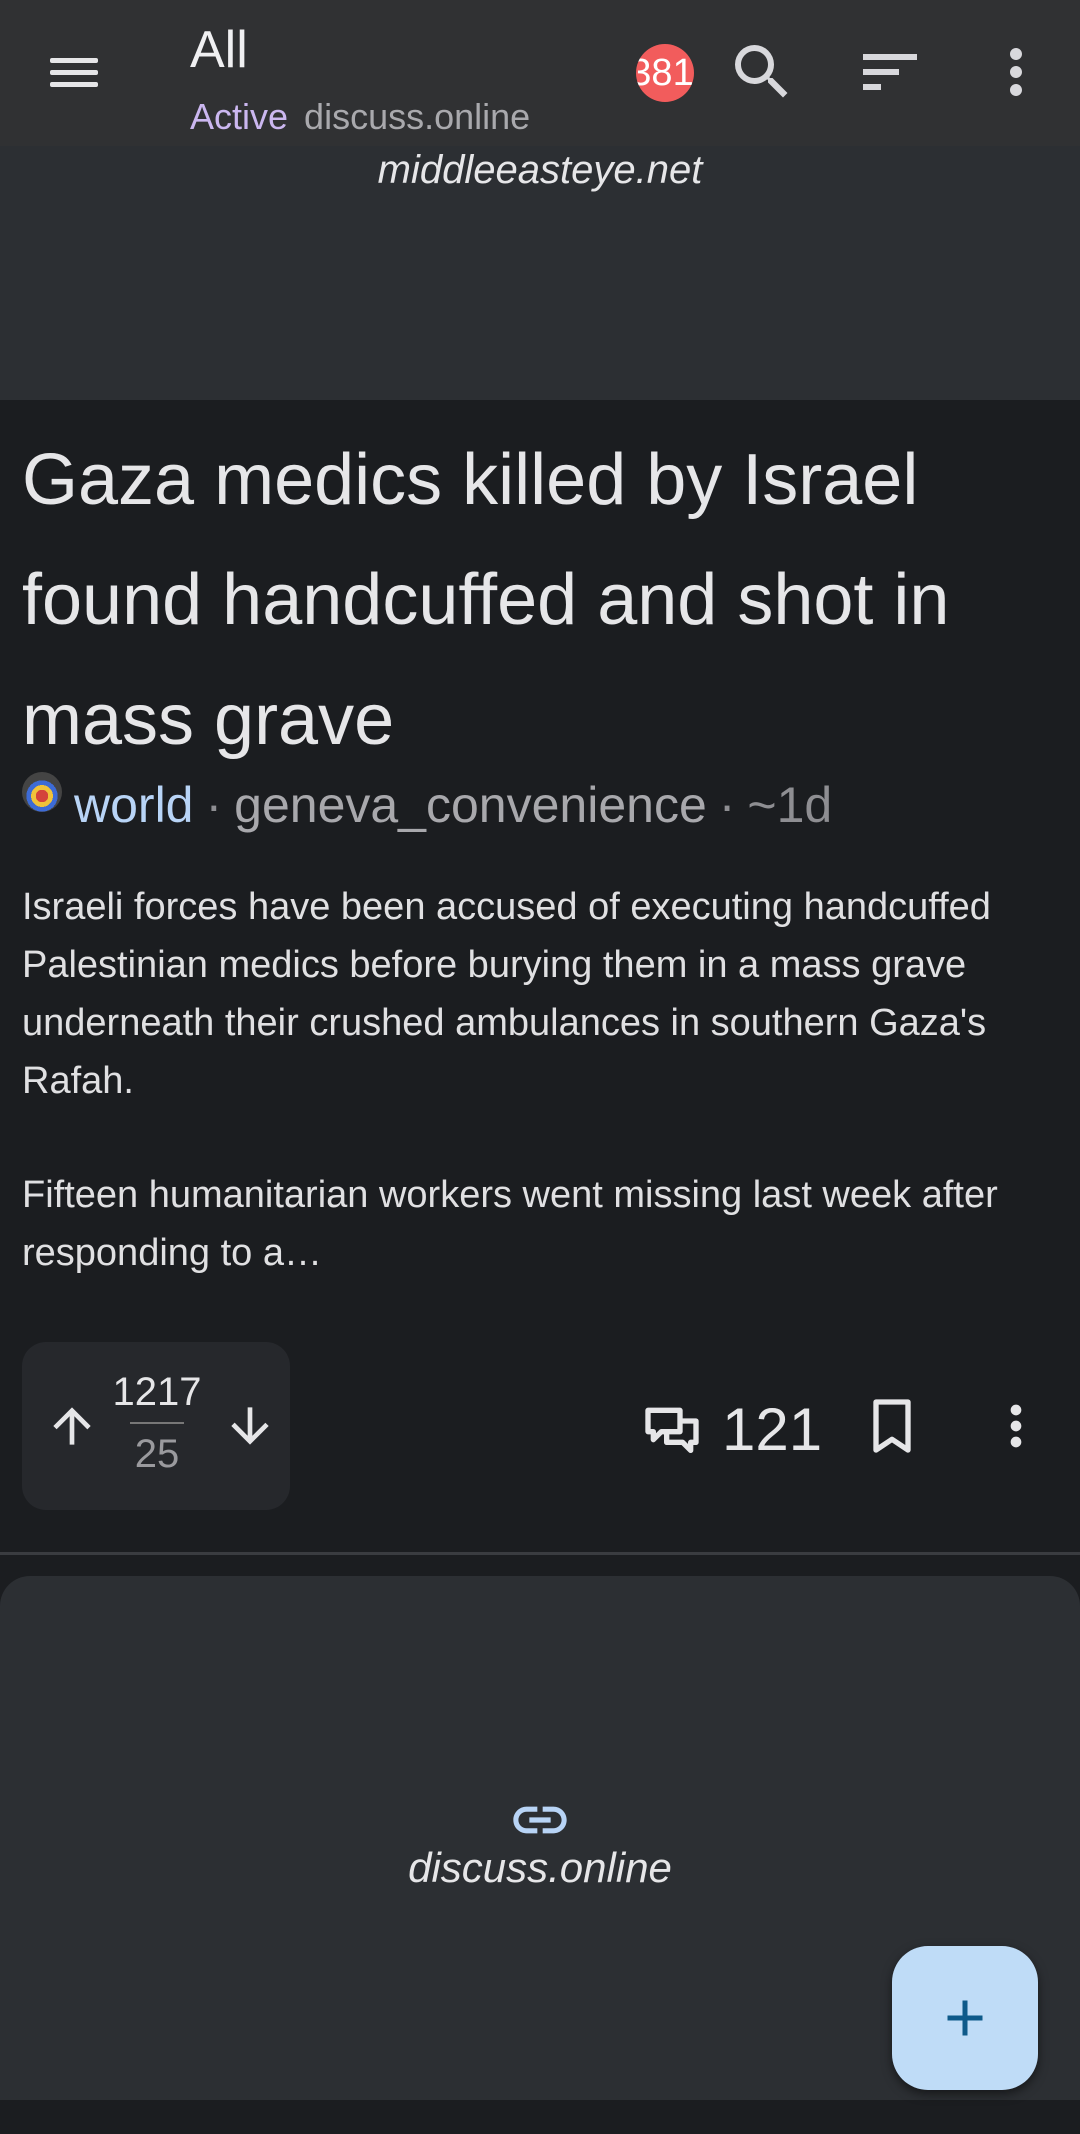 This screenshot has width=1080, height=2134. What do you see at coordinates (790, 805) in the screenshot?
I see `post-age: ~1d` at bounding box center [790, 805].